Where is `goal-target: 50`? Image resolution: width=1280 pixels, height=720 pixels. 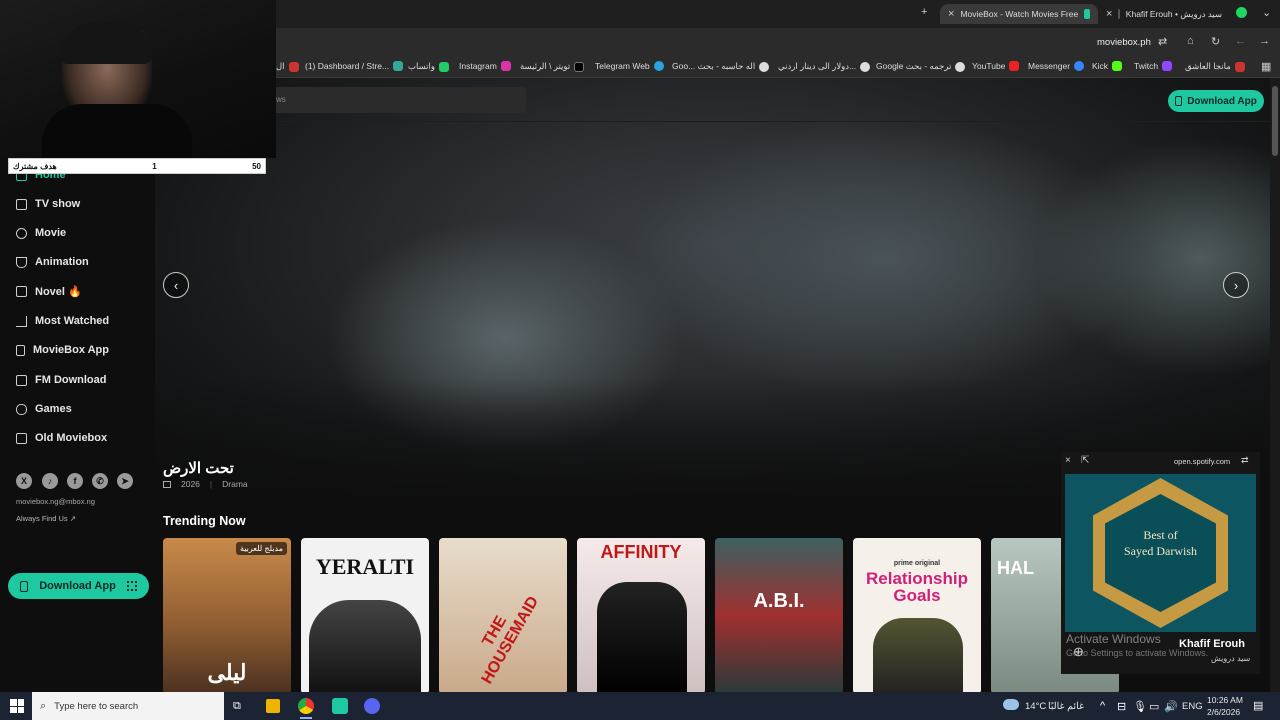
goal-target: 50 is located at coordinates (256, 166).